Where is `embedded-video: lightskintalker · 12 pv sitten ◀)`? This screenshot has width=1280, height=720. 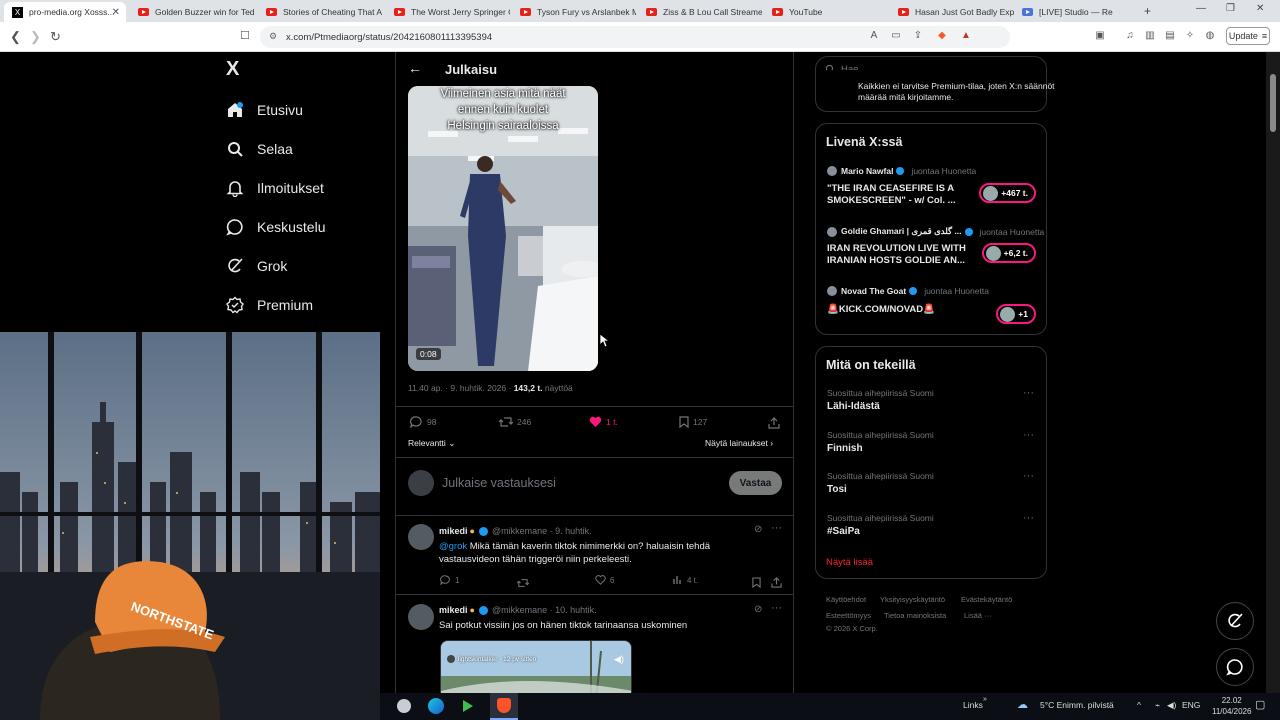 embedded-video: lightskintalker · 12 pv sitten ◀) is located at coordinates (536, 666).